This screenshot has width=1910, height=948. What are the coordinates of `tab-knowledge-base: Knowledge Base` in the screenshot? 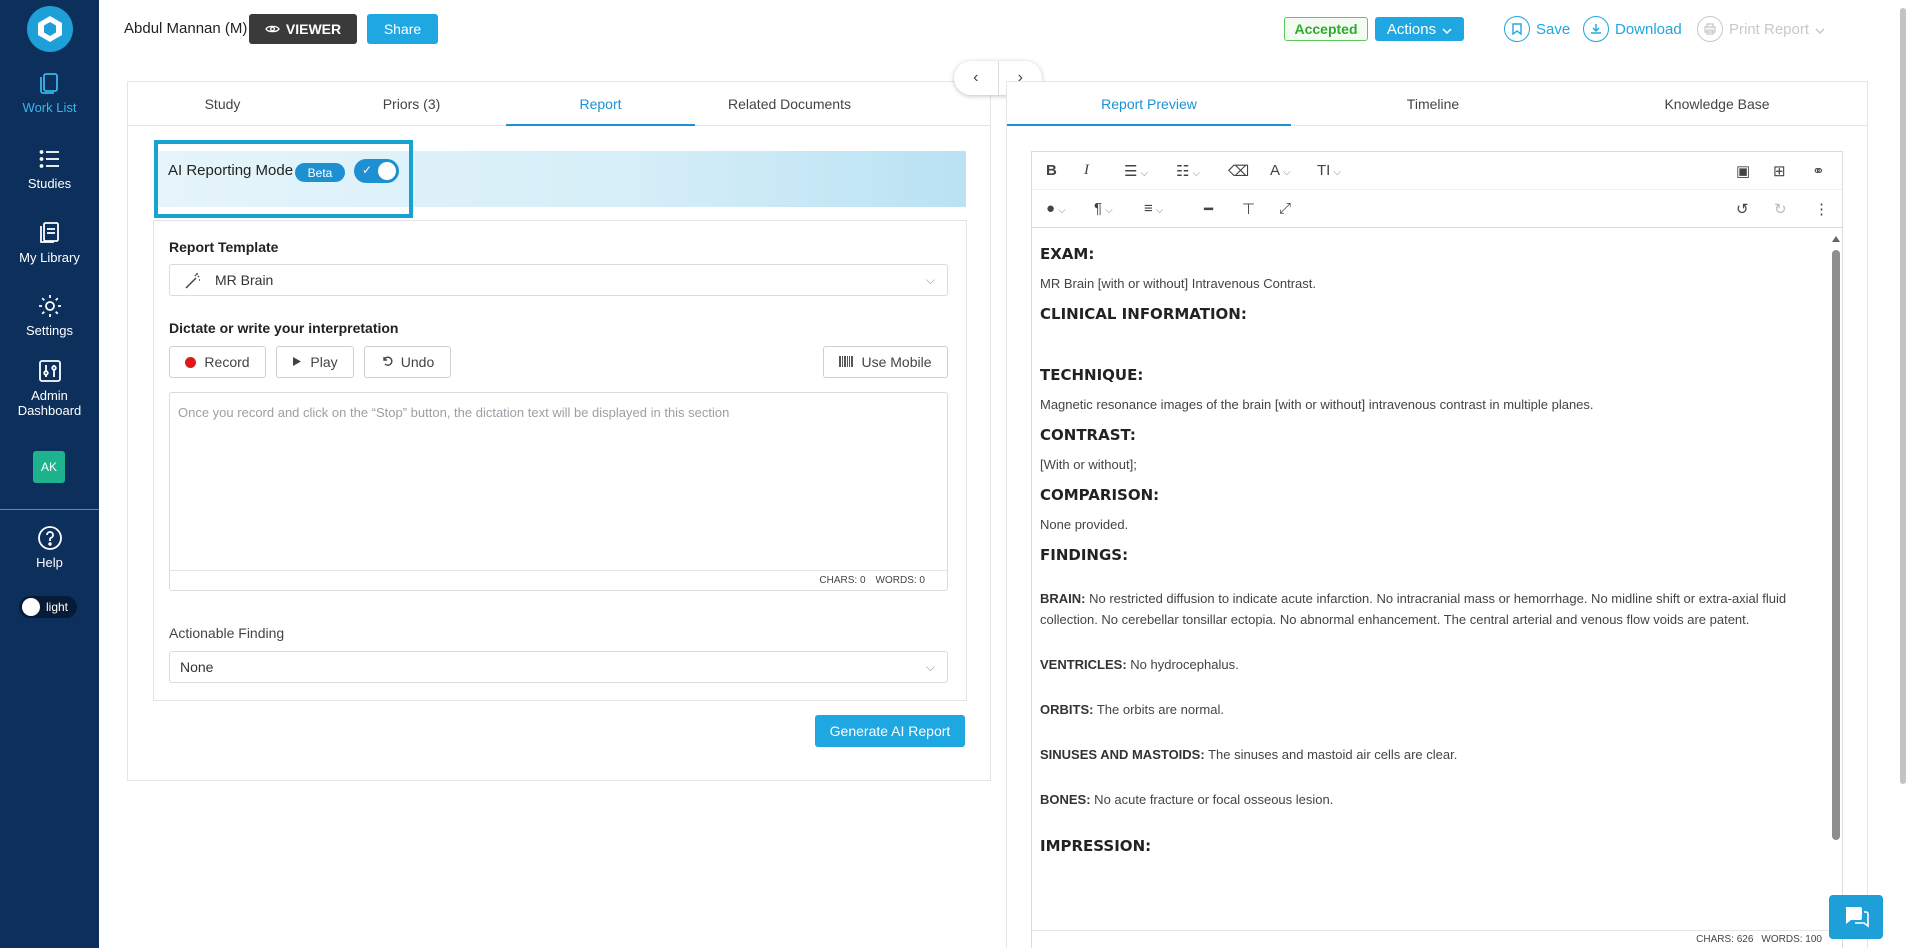 It's located at (1717, 103).